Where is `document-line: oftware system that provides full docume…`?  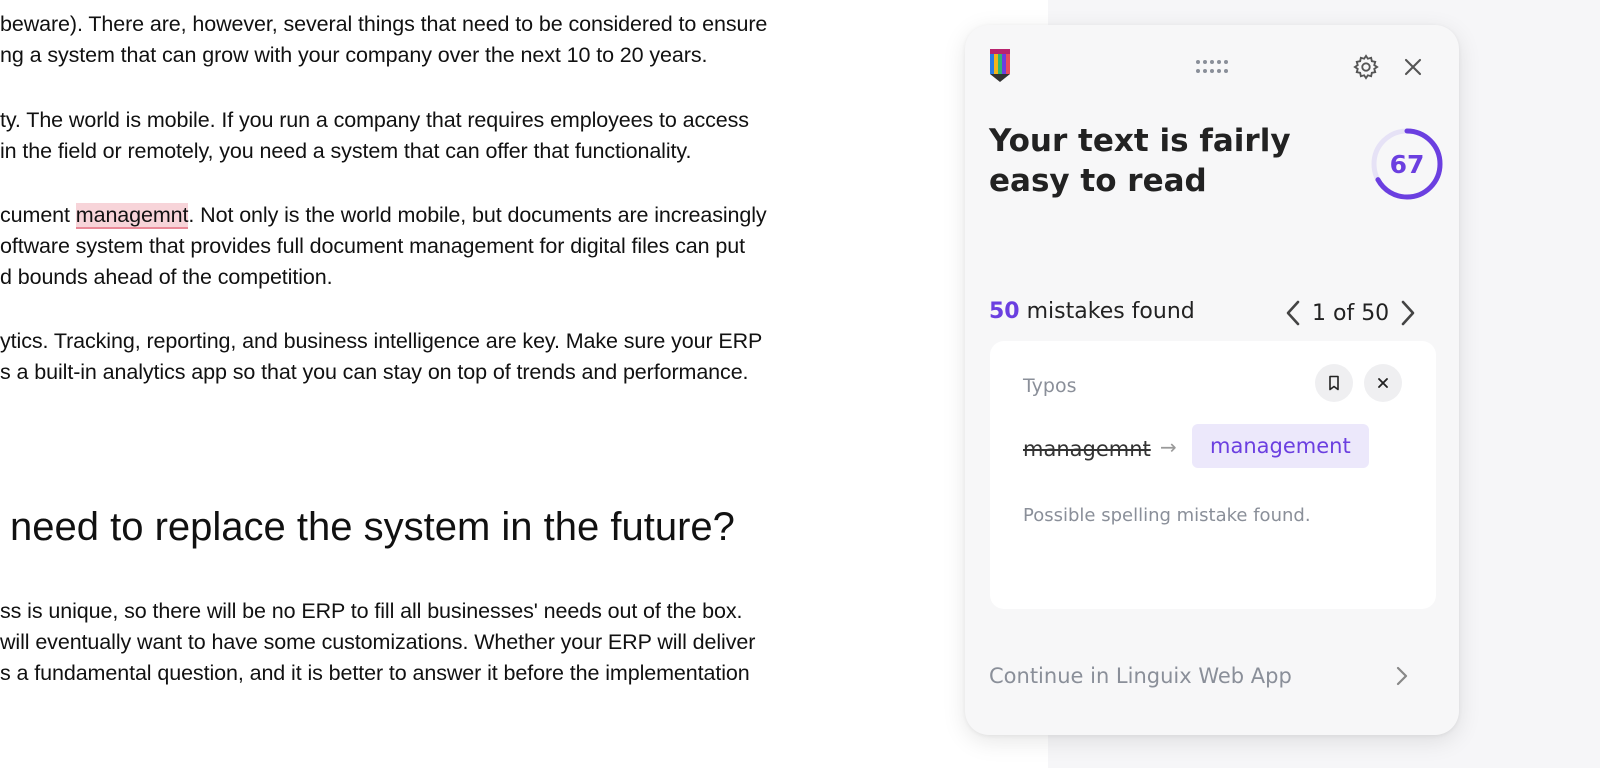
document-line: oftware system that provides full docume… is located at coordinates (372, 246).